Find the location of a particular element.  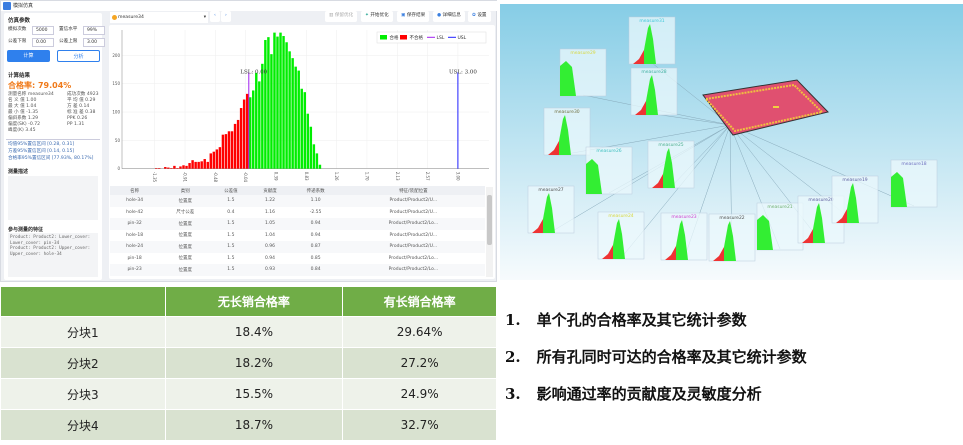

measure-panel: measure19 is located at coordinates (855, 199).